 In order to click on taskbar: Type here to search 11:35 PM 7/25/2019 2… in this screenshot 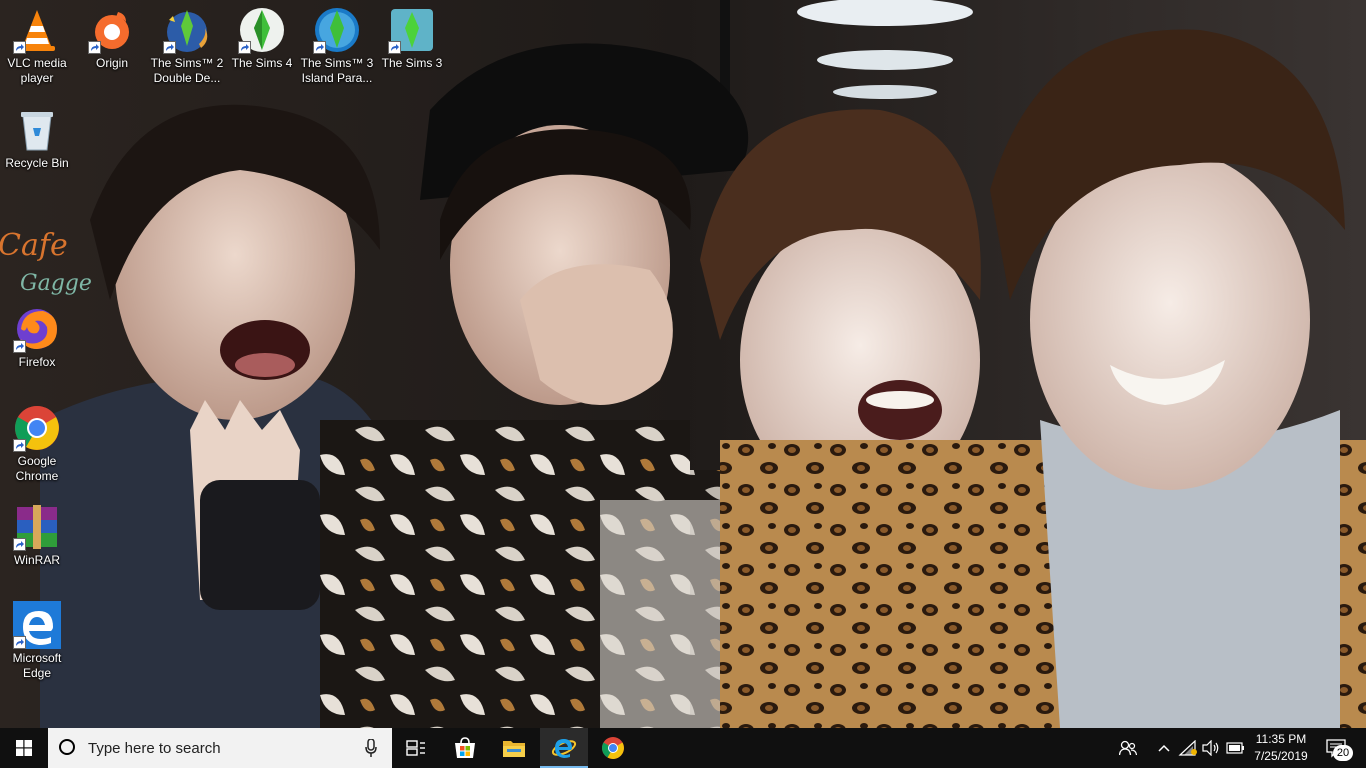, I will do `click(683, 748)`.